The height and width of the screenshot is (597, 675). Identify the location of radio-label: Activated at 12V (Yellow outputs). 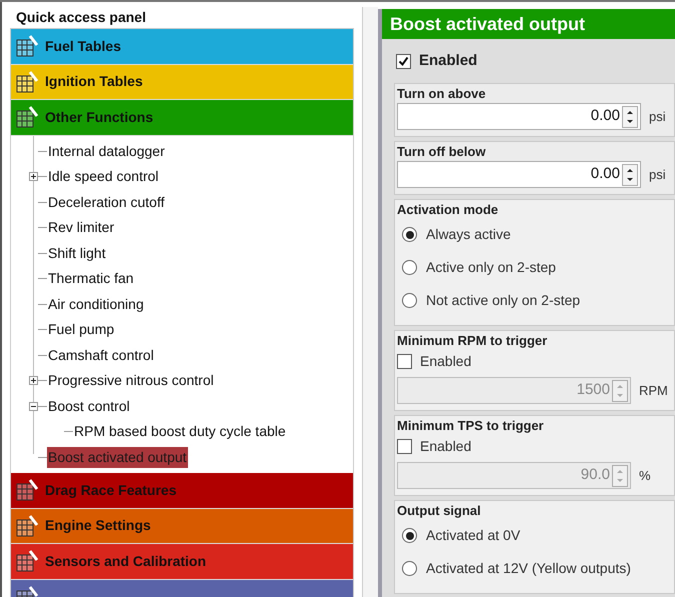
(528, 568).